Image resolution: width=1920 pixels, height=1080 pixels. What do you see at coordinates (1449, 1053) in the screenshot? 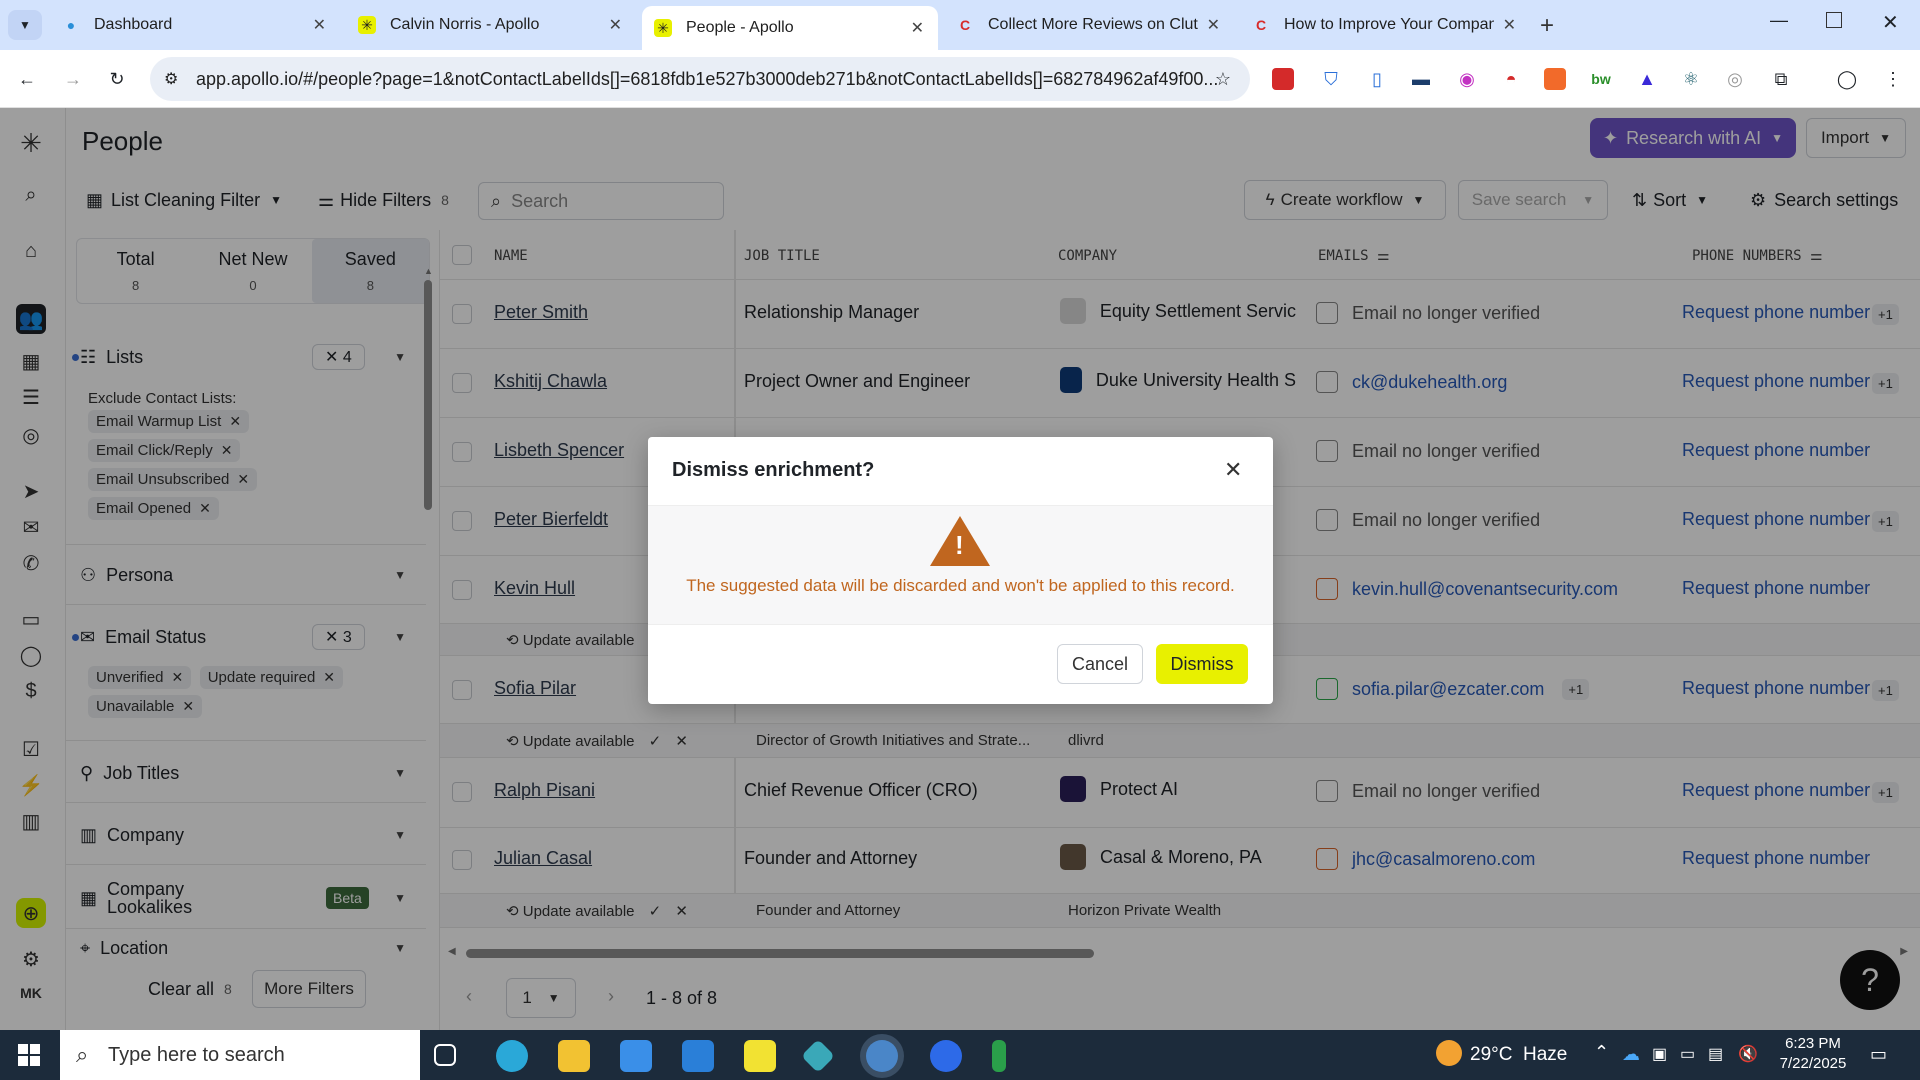
I see `weather-icon` at bounding box center [1449, 1053].